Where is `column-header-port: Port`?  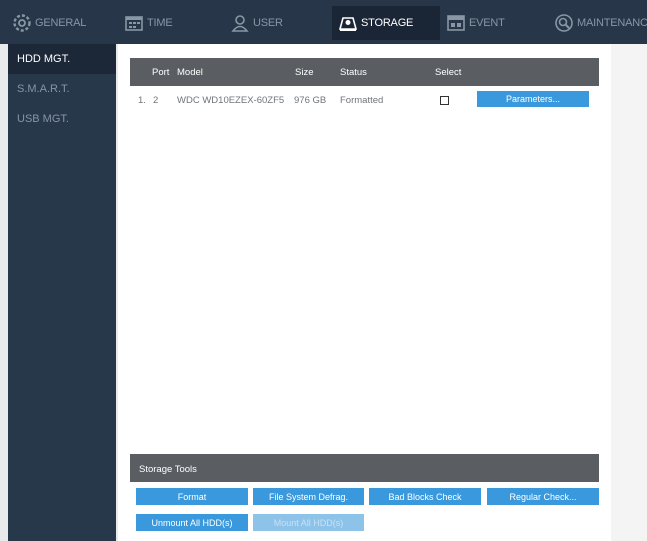 column-header-port: Port is located at coordinates (161, 72).